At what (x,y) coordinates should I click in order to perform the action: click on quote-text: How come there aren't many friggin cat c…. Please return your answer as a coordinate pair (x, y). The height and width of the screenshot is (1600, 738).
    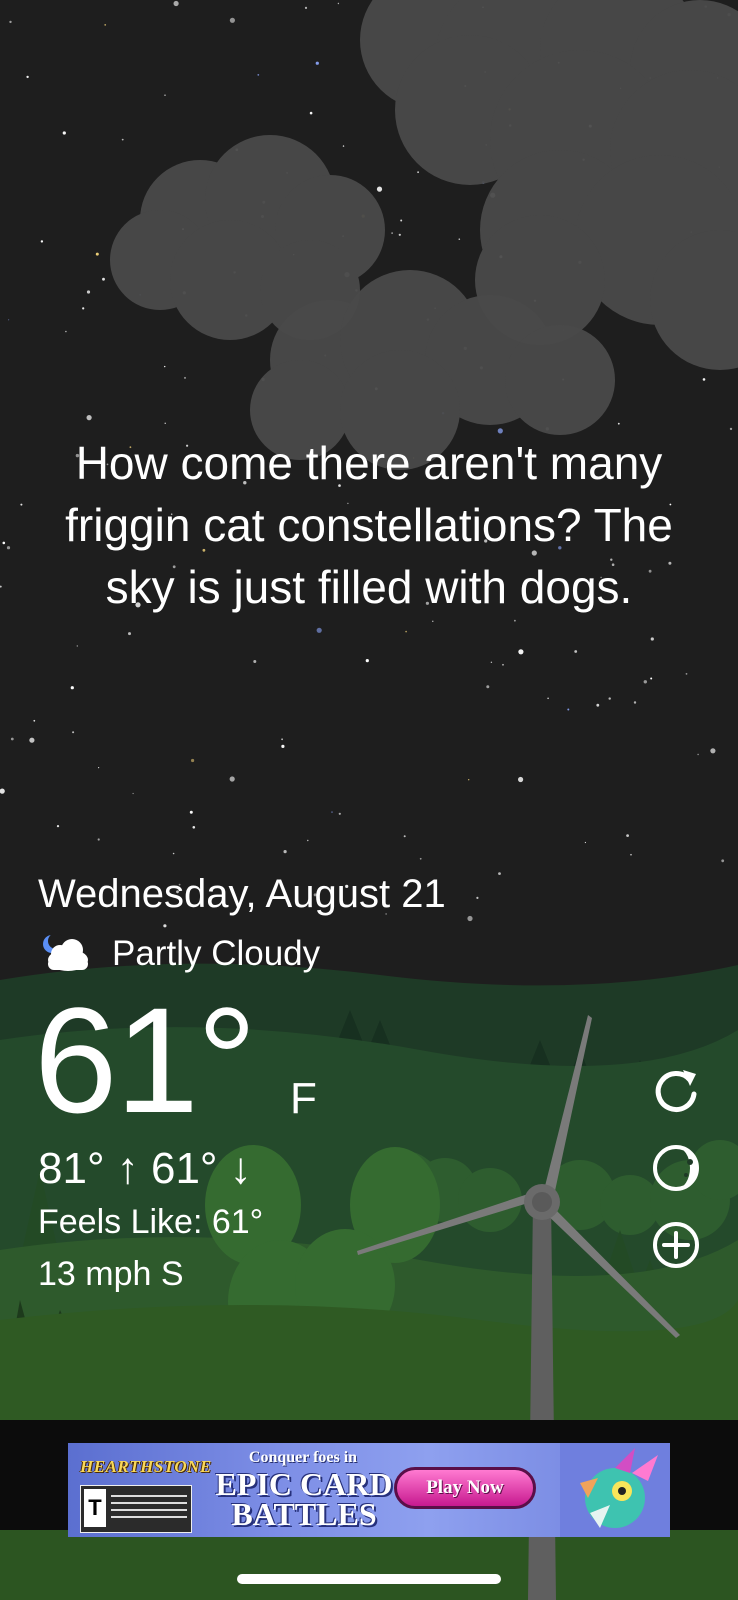
    Looking at the image, I should click on (369, 525).